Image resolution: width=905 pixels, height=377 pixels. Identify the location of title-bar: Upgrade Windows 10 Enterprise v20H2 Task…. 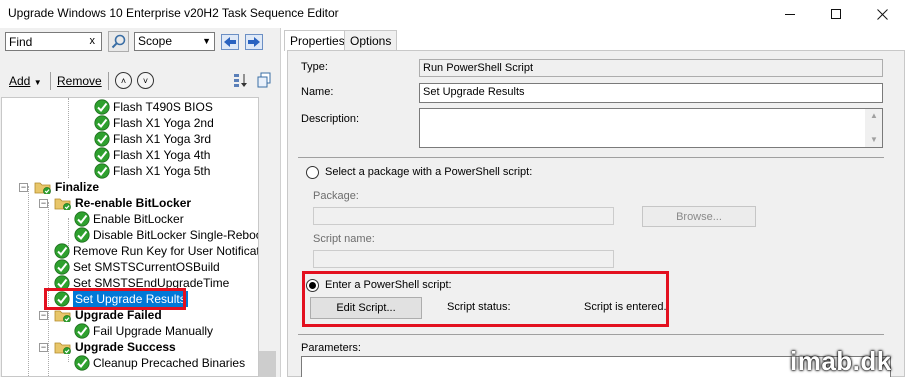
(452, 14).